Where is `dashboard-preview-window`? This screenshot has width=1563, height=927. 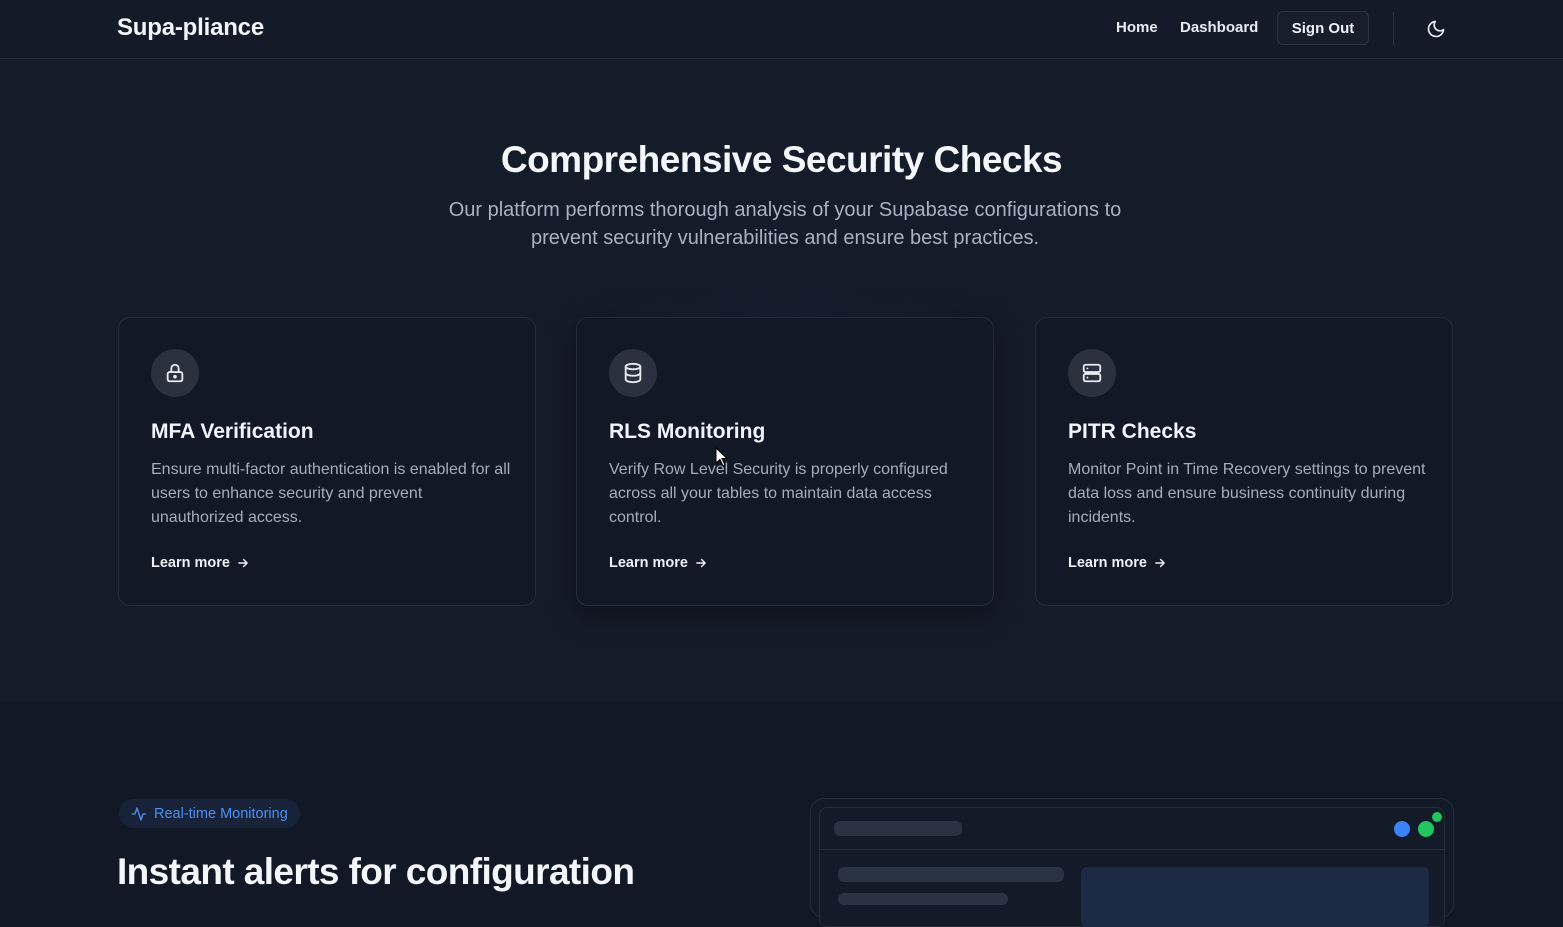 dashboard-preview-window is located at coordinates (1132, 867).